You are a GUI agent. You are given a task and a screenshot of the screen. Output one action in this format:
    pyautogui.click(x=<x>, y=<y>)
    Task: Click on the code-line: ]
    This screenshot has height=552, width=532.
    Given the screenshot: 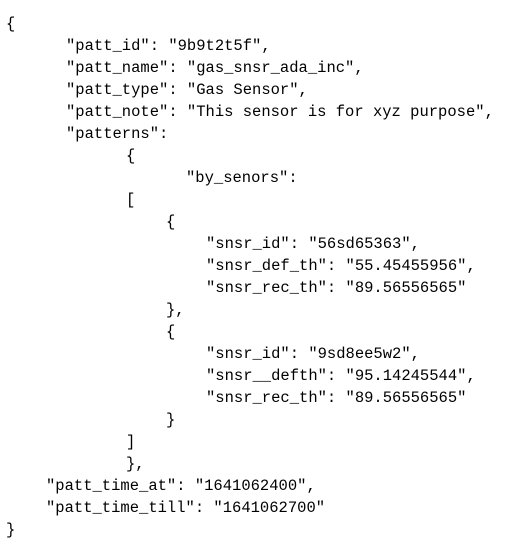 What is the action you would take?
    pyautogui.click(x=131, y=442)
    